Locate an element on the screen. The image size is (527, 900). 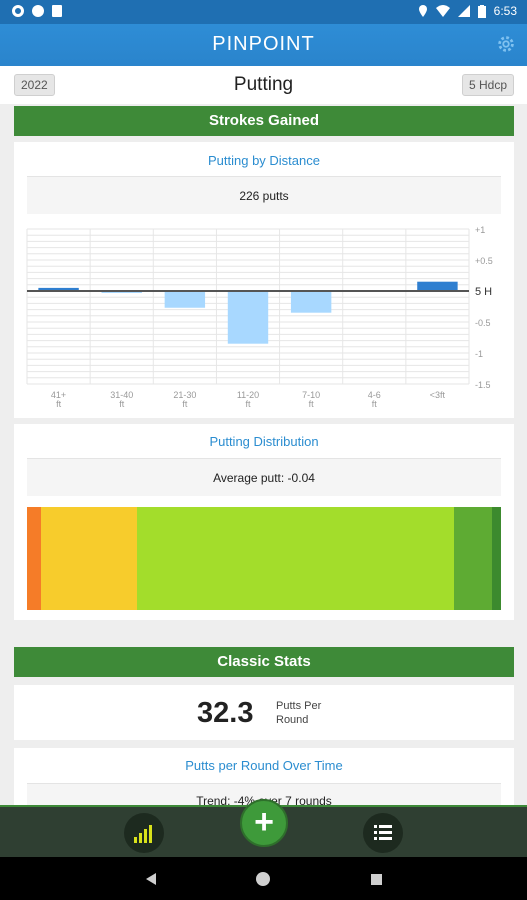
page-header: 2022 Putting 5 Hdcp is located at coordinates (263, 85).